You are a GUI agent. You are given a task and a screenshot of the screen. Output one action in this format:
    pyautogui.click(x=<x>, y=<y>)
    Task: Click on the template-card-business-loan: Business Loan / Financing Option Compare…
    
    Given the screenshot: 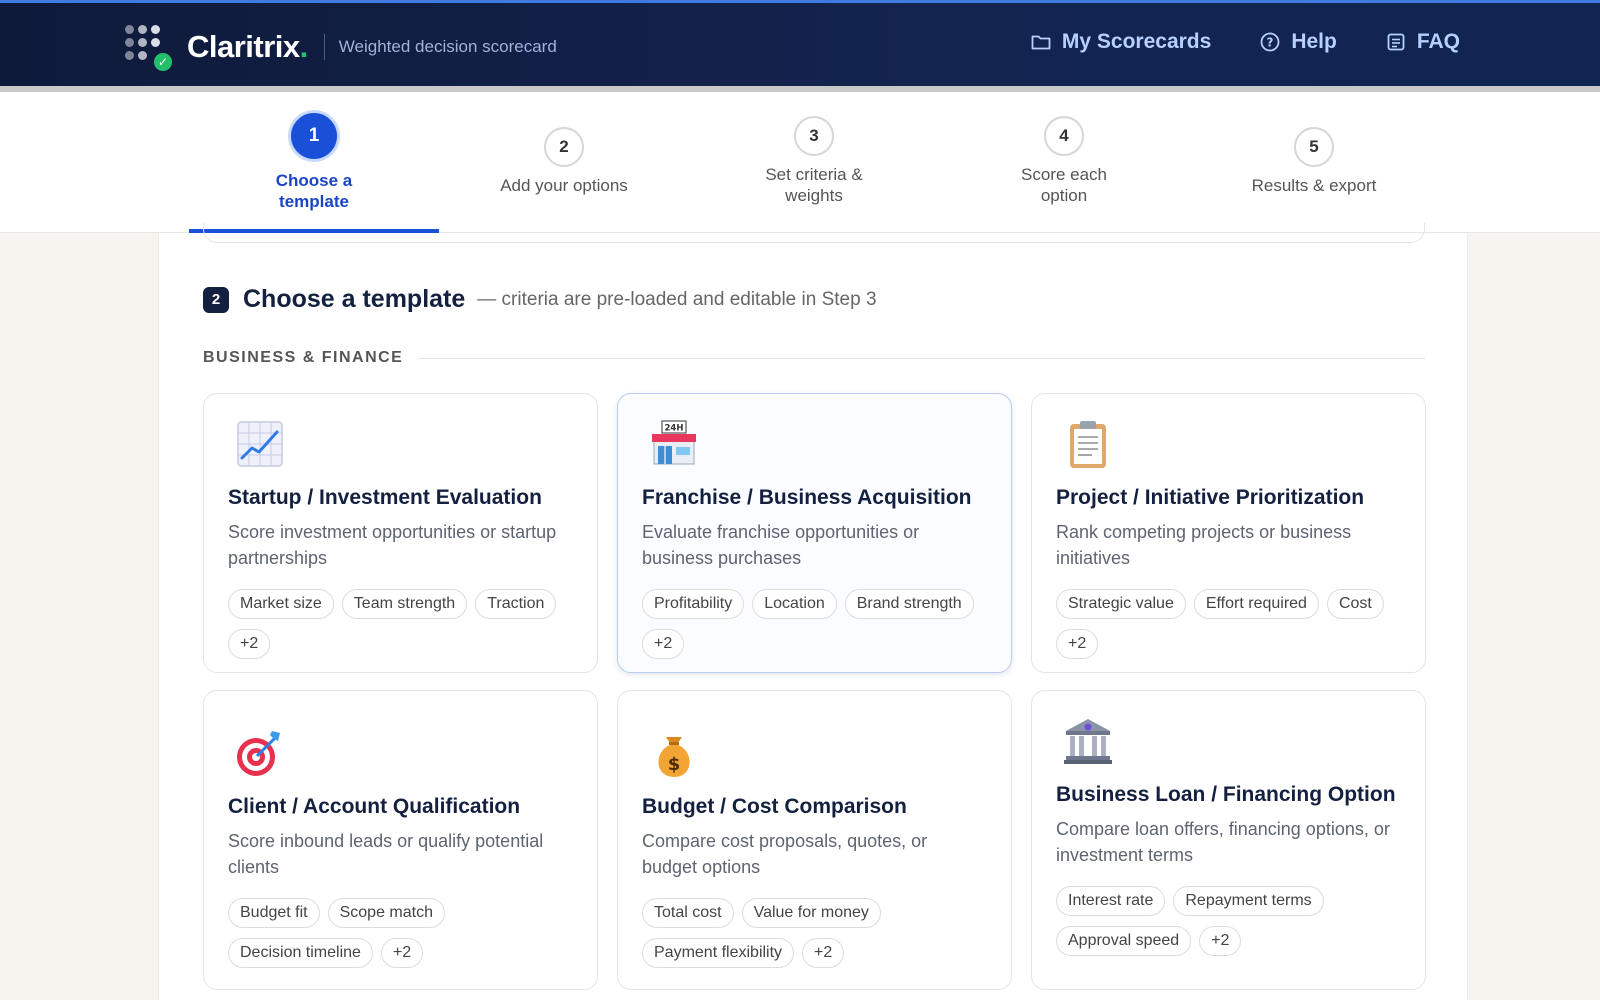 What is the action you would take?
    pyautogui.click(x=1228, y=840)
    